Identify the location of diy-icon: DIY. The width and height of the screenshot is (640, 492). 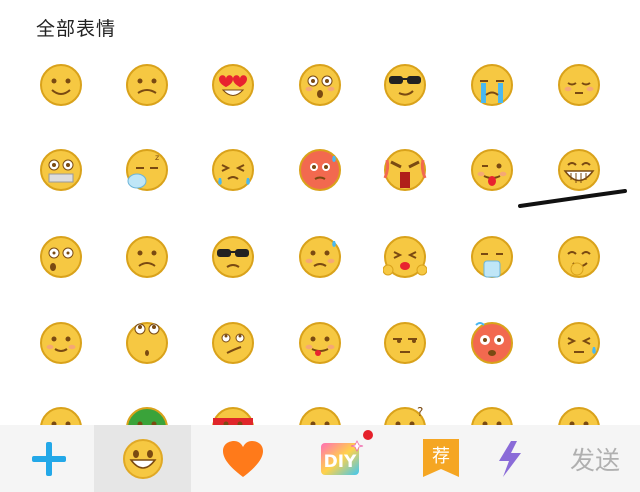
(341, 457).